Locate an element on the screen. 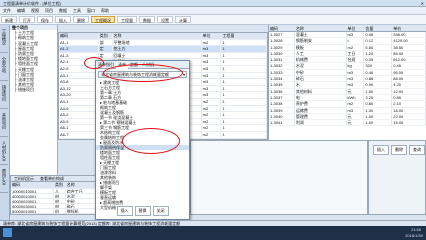 The image size is (426, 240). table-cell: 机械费 is located at coordinates (321, 60).